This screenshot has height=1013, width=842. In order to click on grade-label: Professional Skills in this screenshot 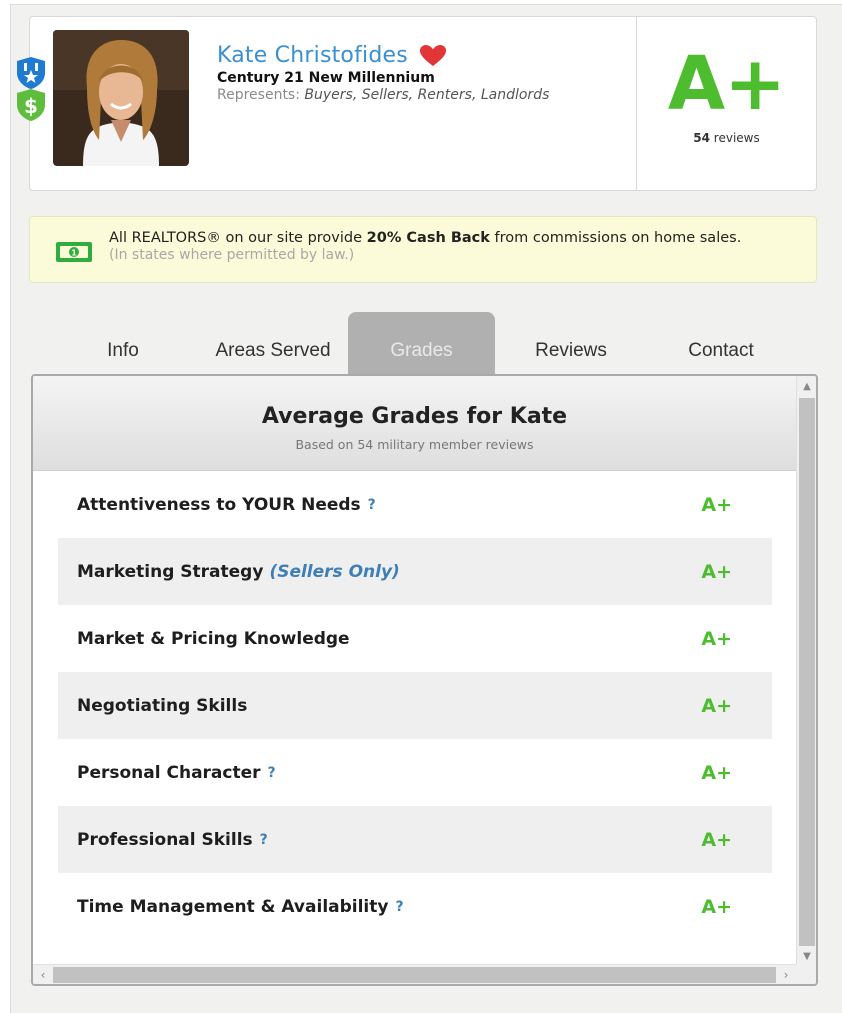, I will do `click(165, 839)`.